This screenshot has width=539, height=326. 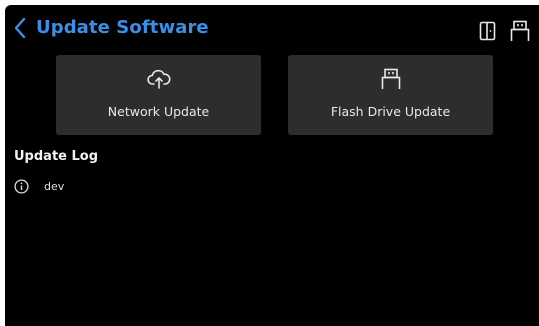 What do you see at coordinates (54, 186) in the screenshot?
I see `log-entry-text: dev` at bounding box center [54, 186].